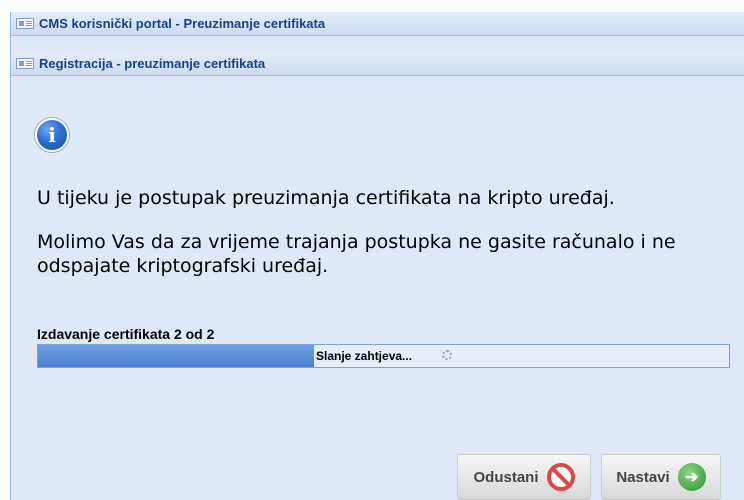 This screenshot has height=500, width=744. What do you see at coordinates (560, 477) in the screenshot?
I see `no-entry-icon` at bounding box center [560, 477].